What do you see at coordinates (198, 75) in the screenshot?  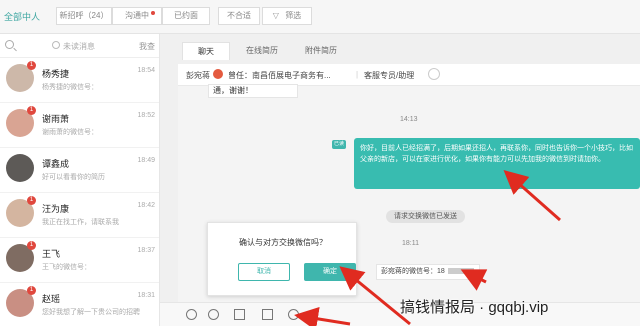 I see `candidate-name: 彭宛蒋` at bounding box center [198, 75].